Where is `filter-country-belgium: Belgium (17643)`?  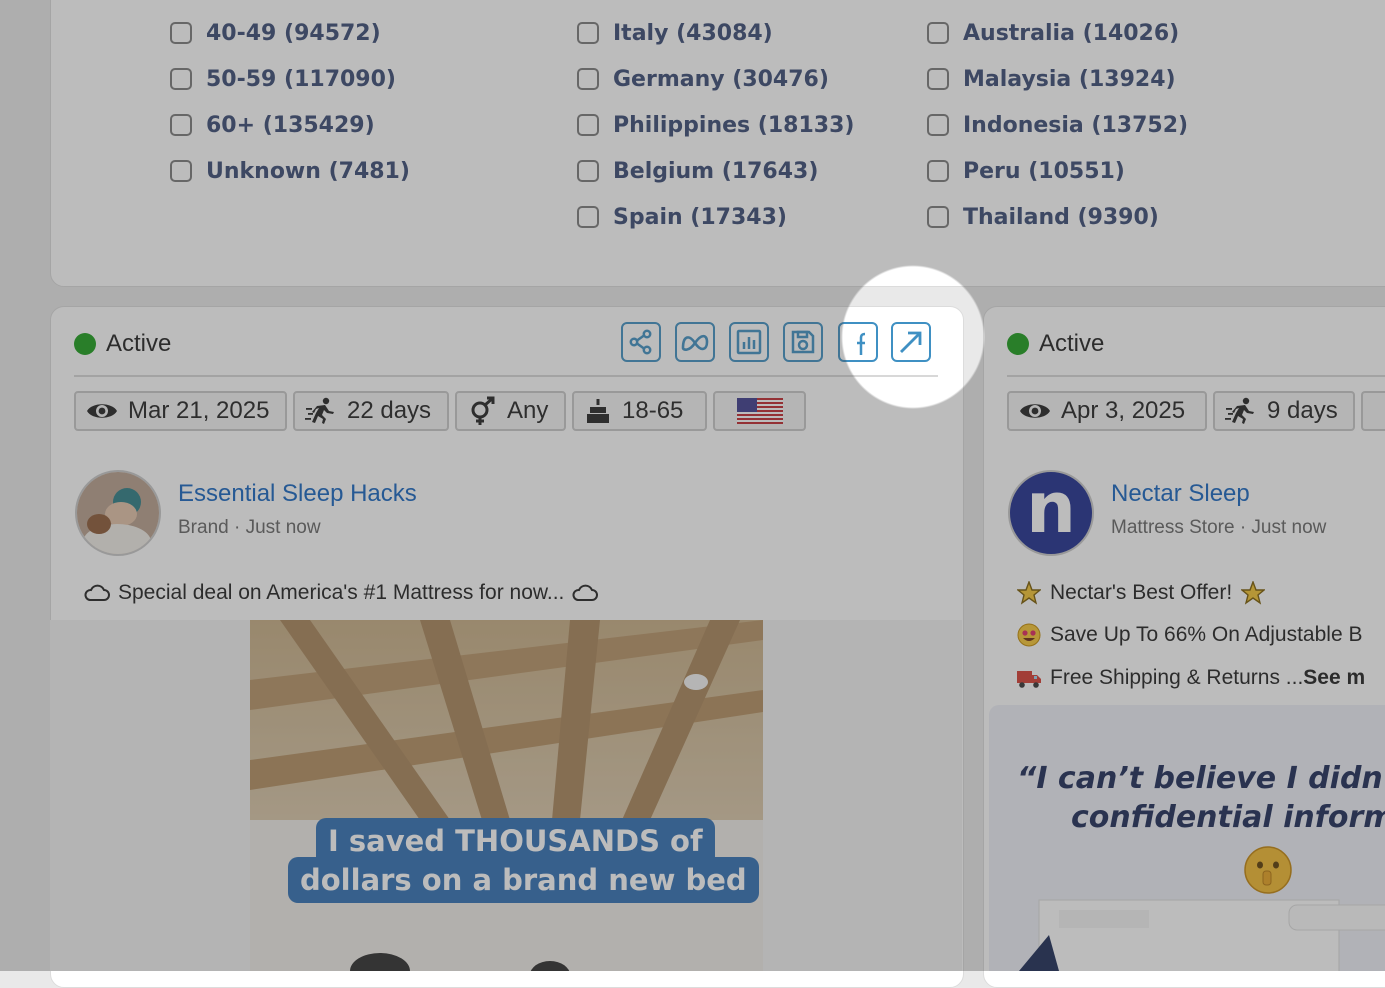
filter-country-belgium: Belgium (17643) is located at coordinates (697, 171).